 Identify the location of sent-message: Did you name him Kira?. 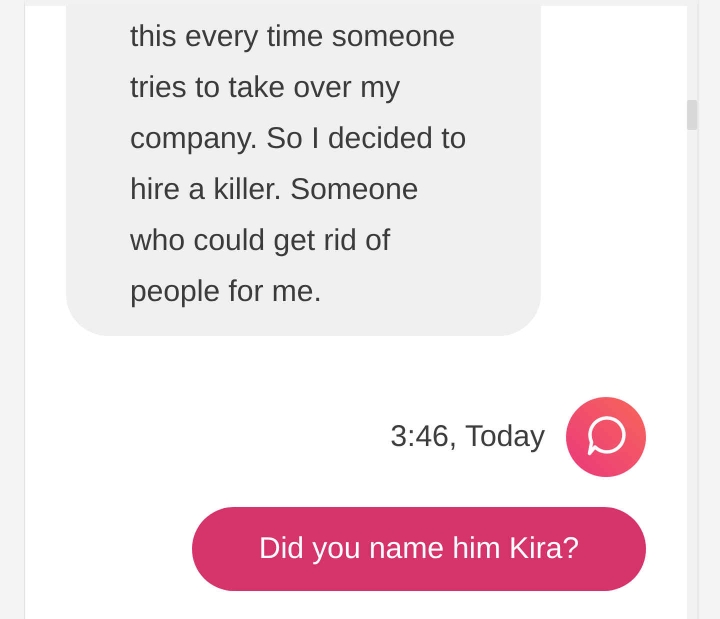
(419, 549).